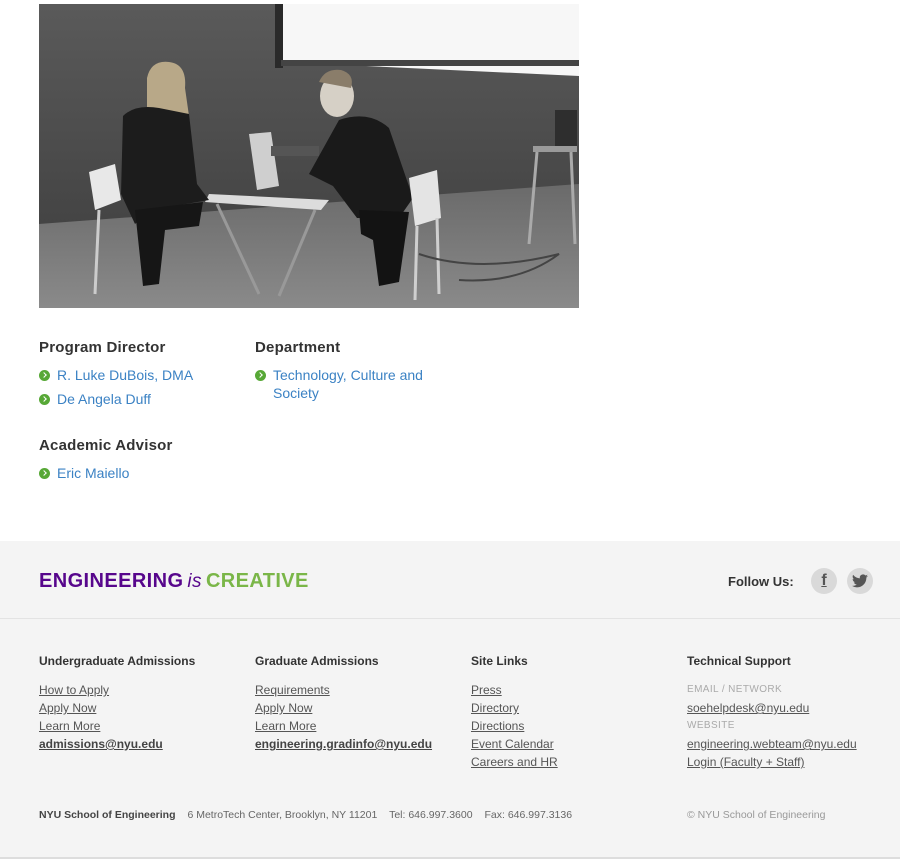 The image size is (900, 859). I want to click on academic-advisor-section: Academic Advisor Eric Maiello, so click(139, 462).